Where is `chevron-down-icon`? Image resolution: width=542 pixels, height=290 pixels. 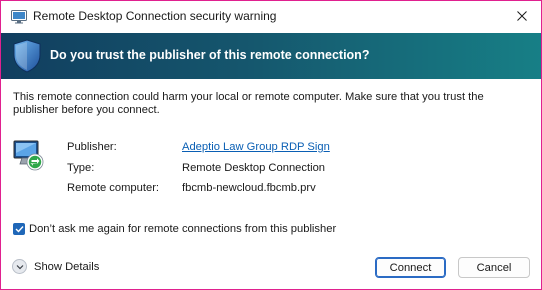
chevron-down-icon is located at coordinates (19, 266).